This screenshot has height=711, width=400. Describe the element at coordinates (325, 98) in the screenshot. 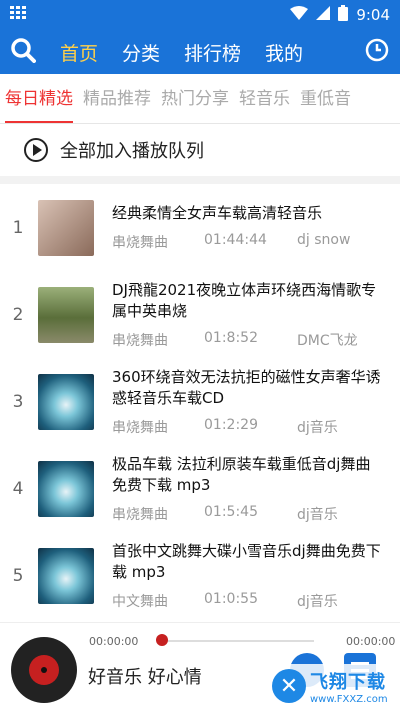

I see `subtab-bass: 重低音` at that location.